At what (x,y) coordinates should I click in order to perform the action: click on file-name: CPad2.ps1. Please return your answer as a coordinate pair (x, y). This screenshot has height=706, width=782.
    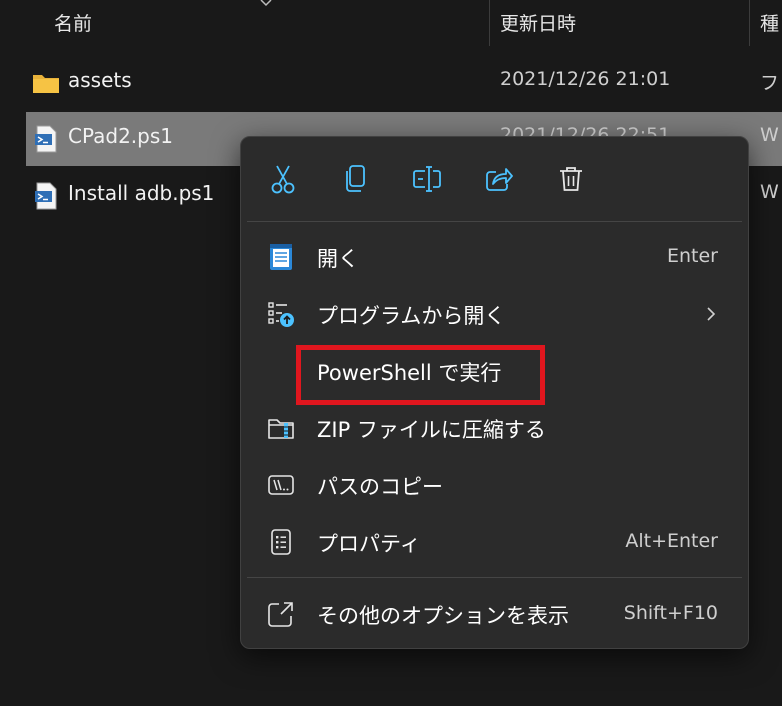
    Looking at the image, I should click on (120, 136).